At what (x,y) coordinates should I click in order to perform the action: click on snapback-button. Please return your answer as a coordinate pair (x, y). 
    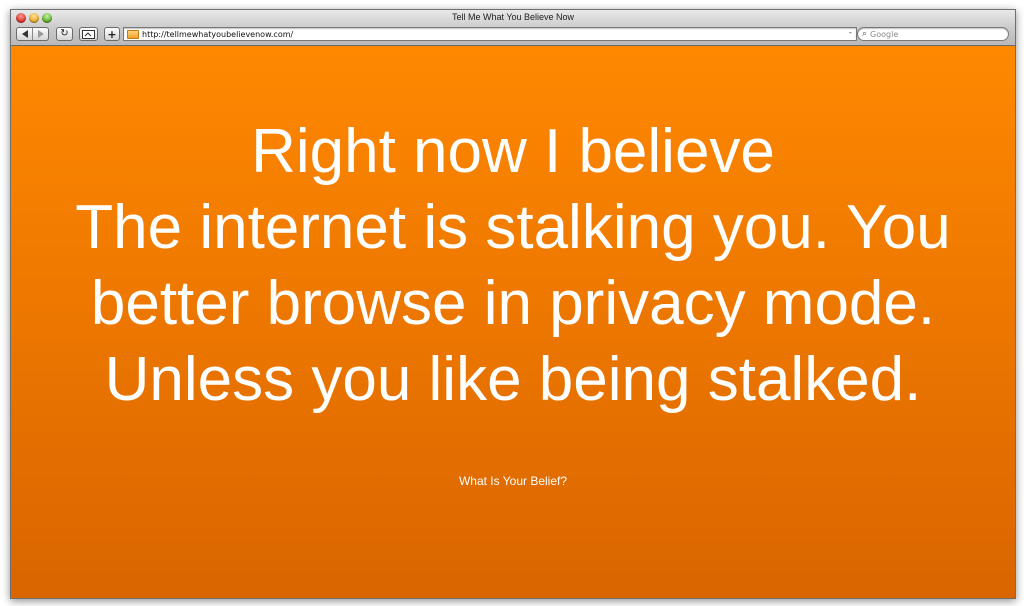
    Looking at the image, I should click on (88, 34).